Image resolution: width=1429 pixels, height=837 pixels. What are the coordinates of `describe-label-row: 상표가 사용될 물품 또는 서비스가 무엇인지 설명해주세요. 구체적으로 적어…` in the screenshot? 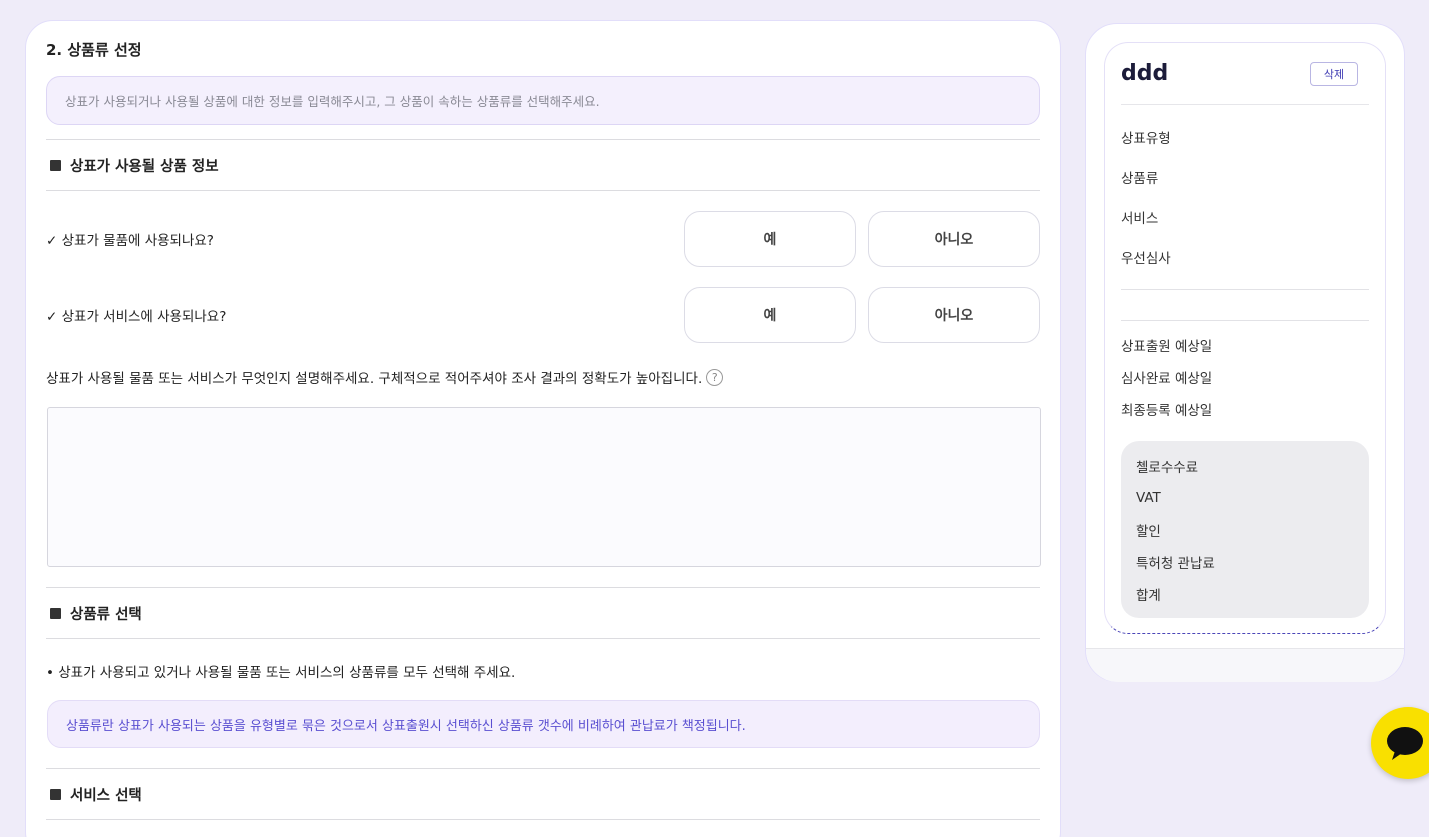 It's located at (543, 377).